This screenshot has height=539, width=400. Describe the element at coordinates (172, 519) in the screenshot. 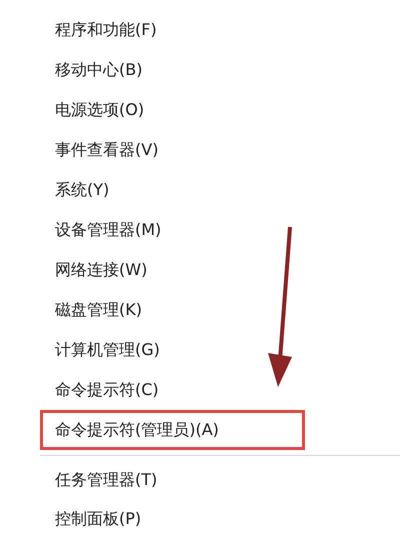

I see `menu-item: 控制面板(P)` at that location.